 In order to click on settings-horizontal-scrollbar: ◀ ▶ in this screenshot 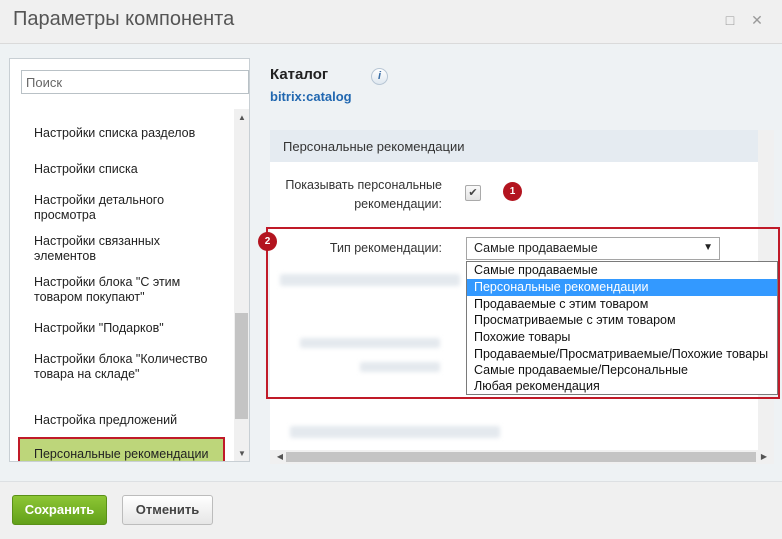, I will do `click(522, 457)`.